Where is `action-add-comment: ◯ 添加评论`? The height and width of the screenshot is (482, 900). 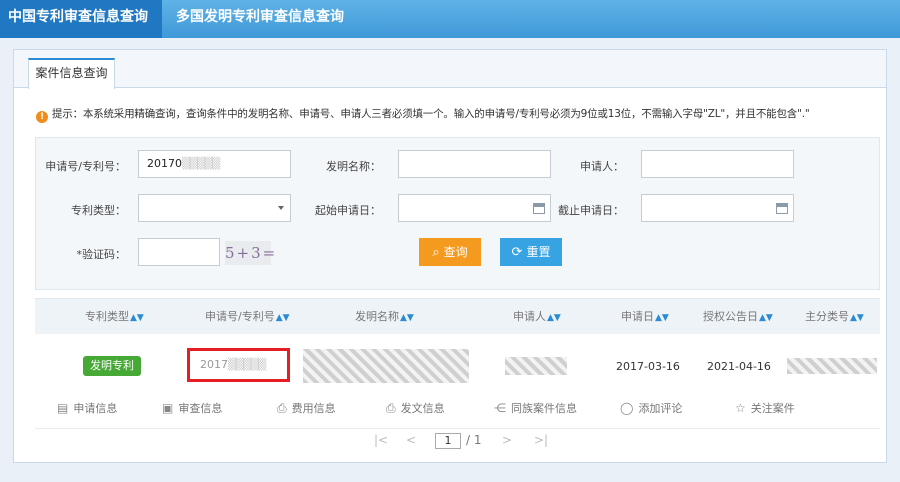 action-add-comment: ◯ 添加评论 is located at coordinates (651, 408).